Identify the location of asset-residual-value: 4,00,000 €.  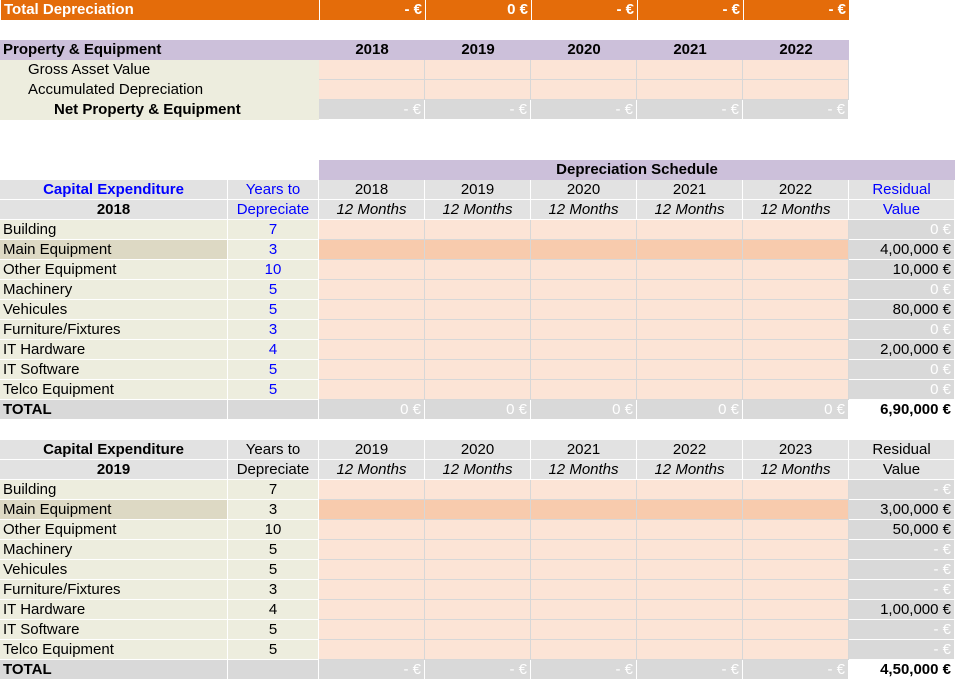
(902, 250).